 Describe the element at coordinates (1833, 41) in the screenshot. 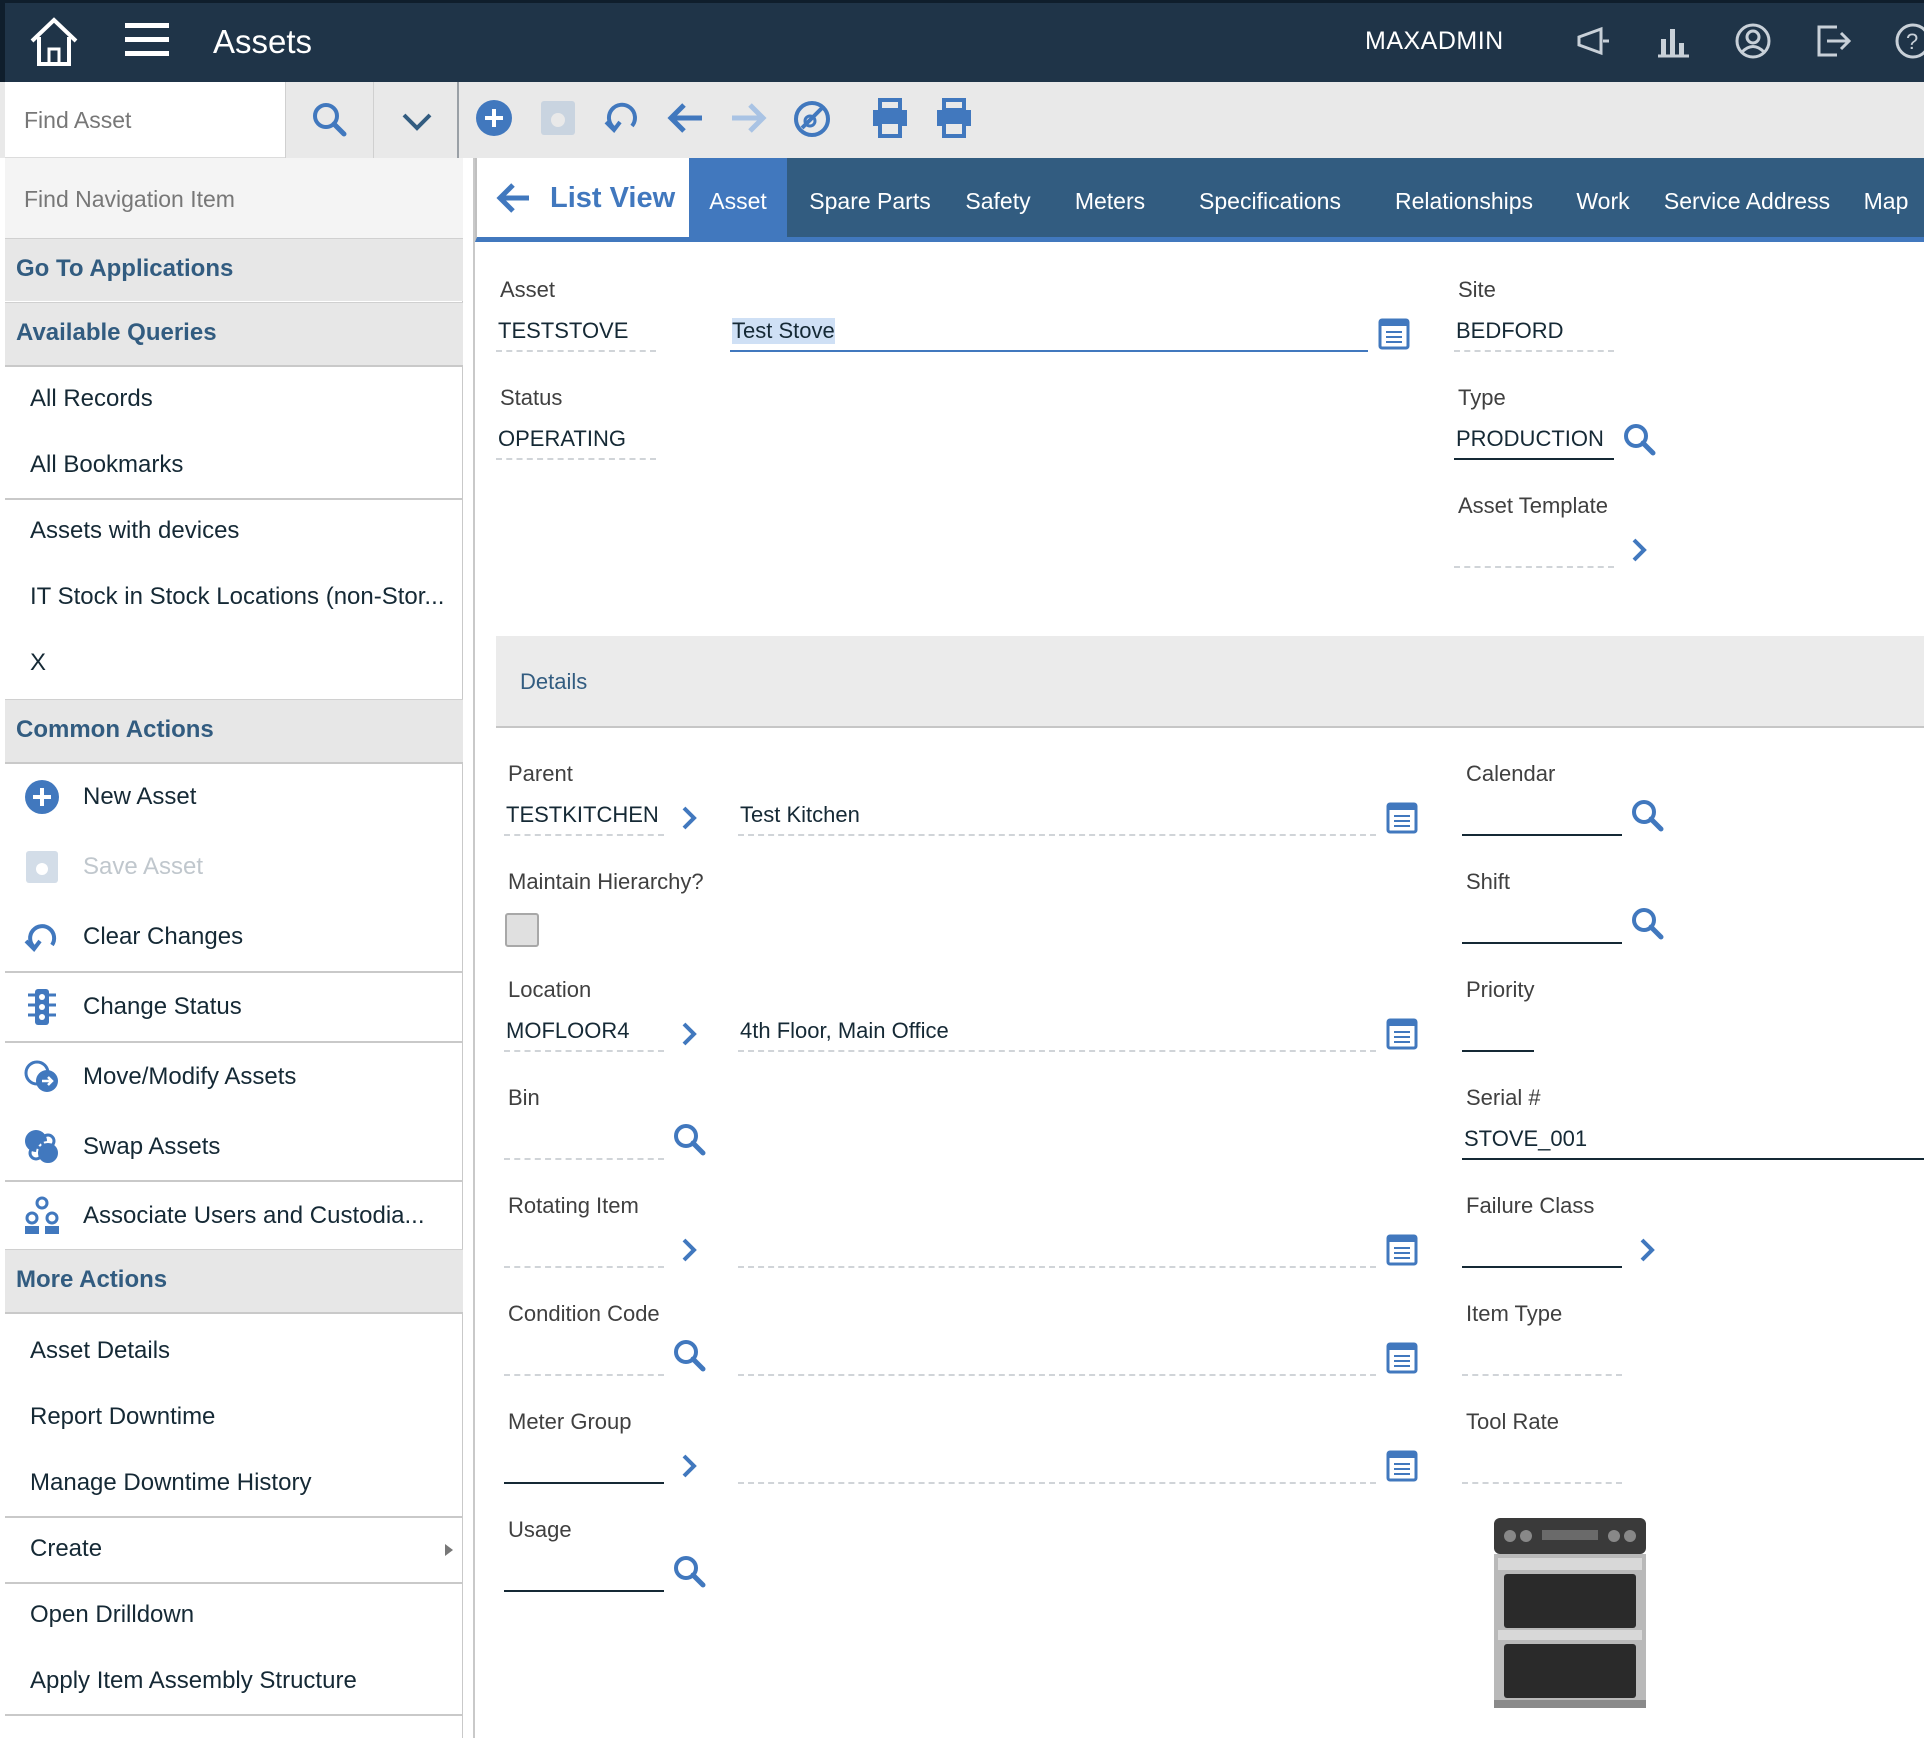

I see `logout-icon` at that location.